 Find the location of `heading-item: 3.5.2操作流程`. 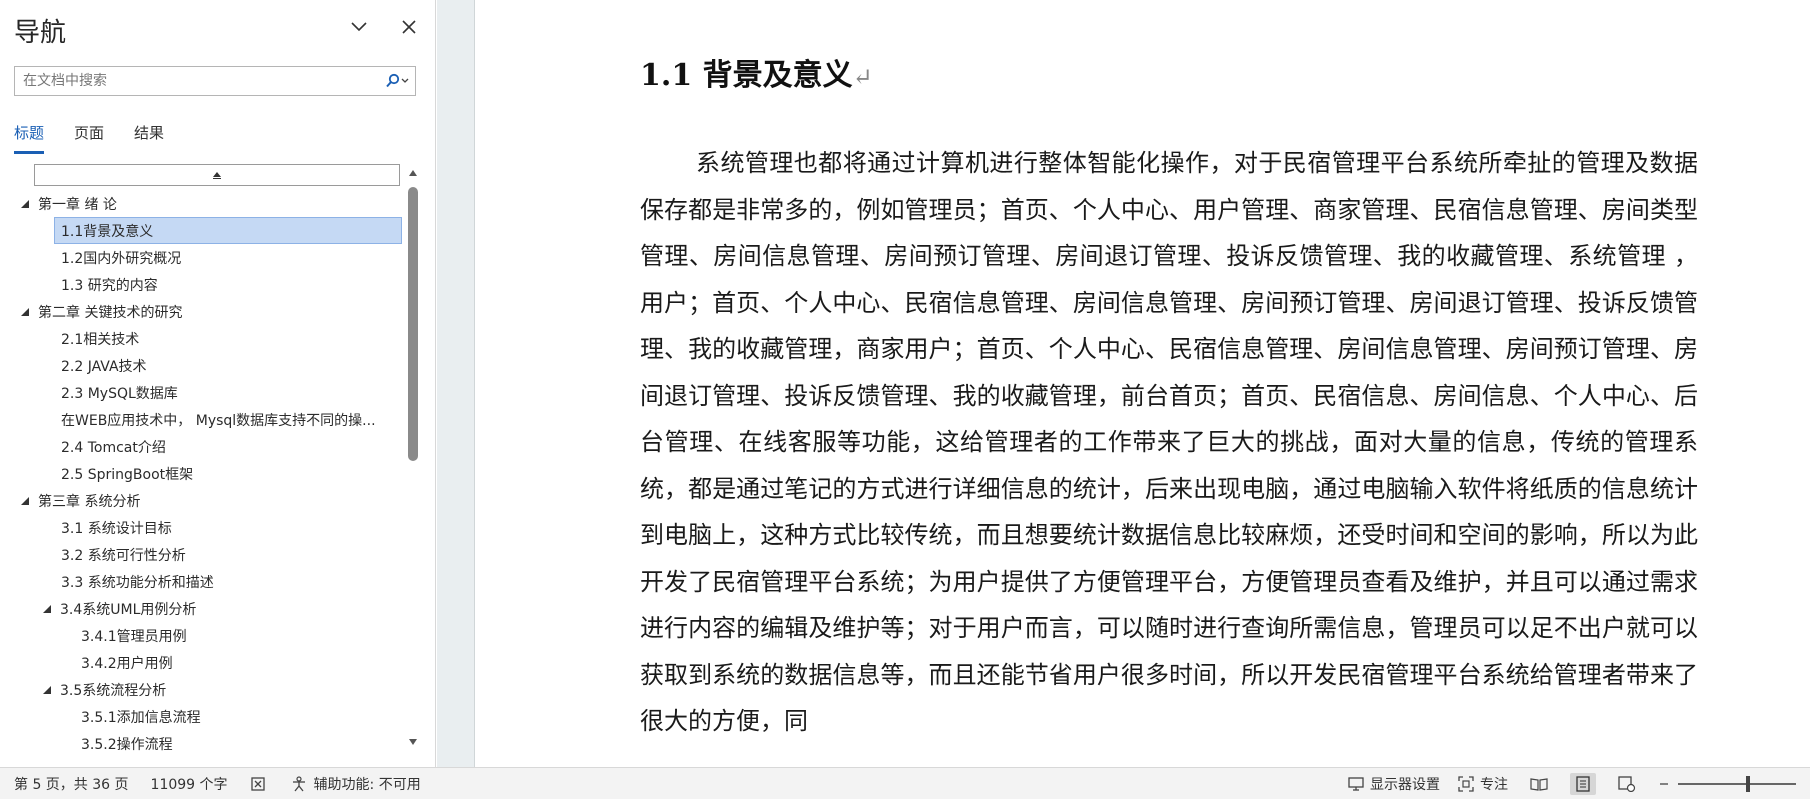

heading-item: 3.5.2操作流程 is located at coordinates (201, 742).